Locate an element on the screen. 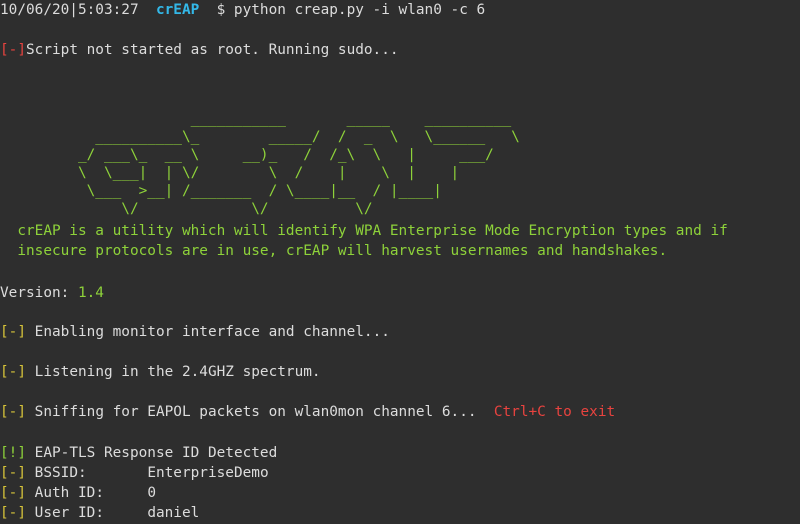 The width and height of the screenshot is (800, 524). user-id-line: [-] User ID: daniel is located at coordinates (99, 513).